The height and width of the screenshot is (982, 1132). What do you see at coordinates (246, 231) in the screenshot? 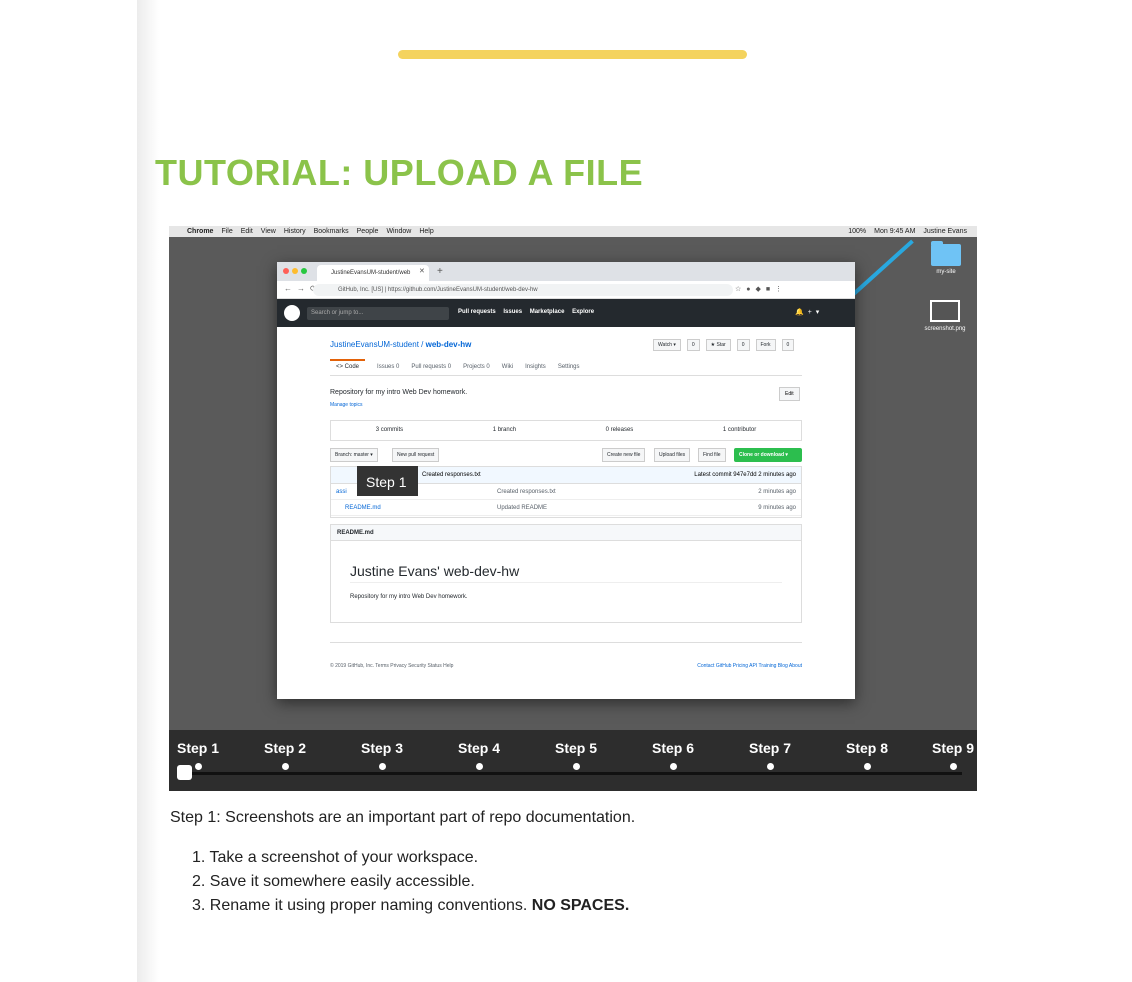
I see `menubar-item: Edit` at bounding box center [246, 231].